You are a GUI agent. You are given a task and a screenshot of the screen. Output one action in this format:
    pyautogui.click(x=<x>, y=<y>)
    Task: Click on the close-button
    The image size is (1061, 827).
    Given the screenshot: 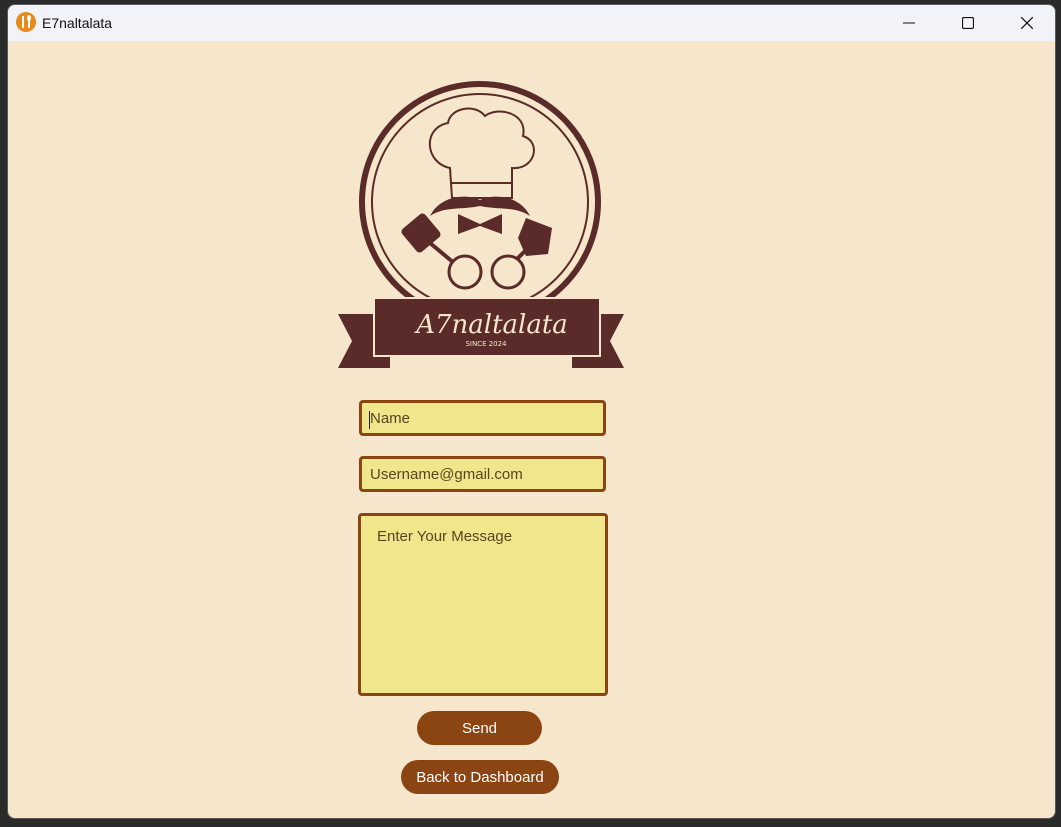 What is the action you would take?
    pyautogui.click(x=1026, y=23)
    